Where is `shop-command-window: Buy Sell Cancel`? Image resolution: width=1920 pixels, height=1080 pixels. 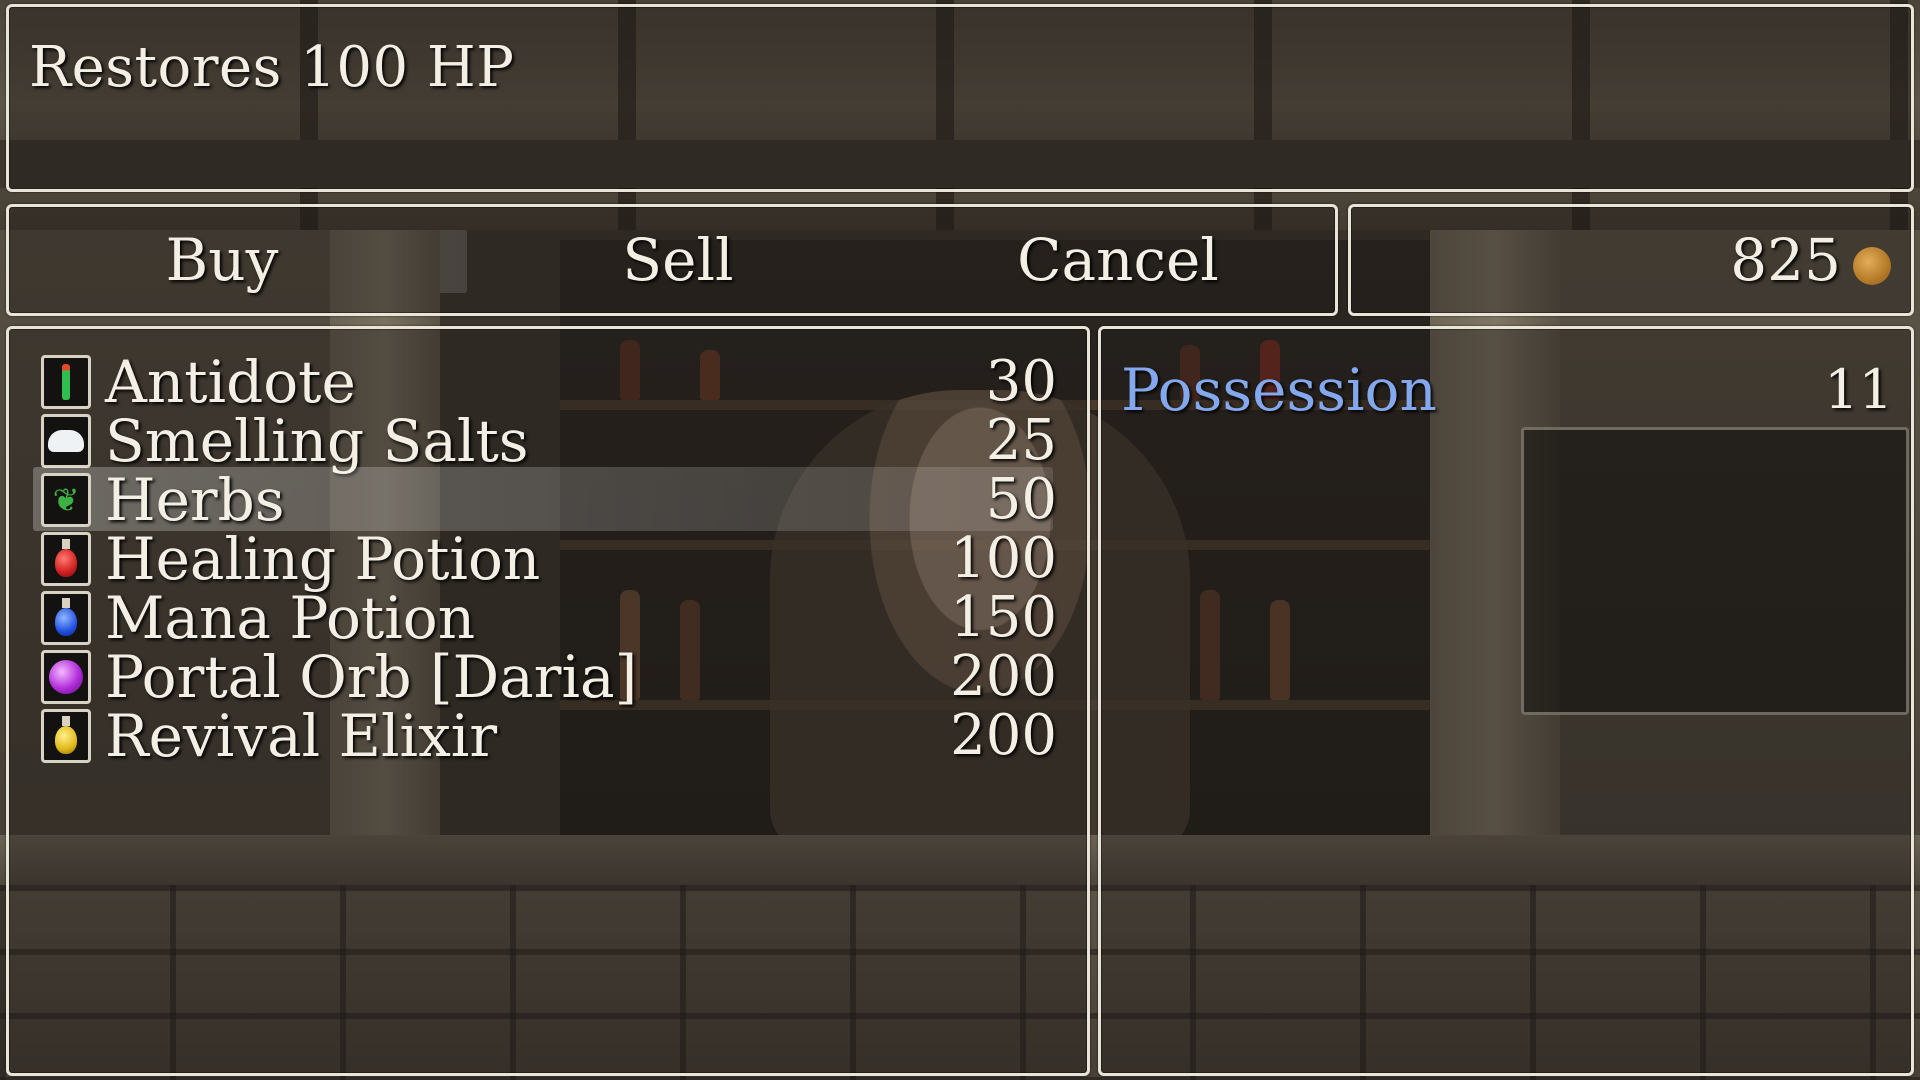 shop-command-window: Buy Sell Cancel is located at coordinates (672, 260).